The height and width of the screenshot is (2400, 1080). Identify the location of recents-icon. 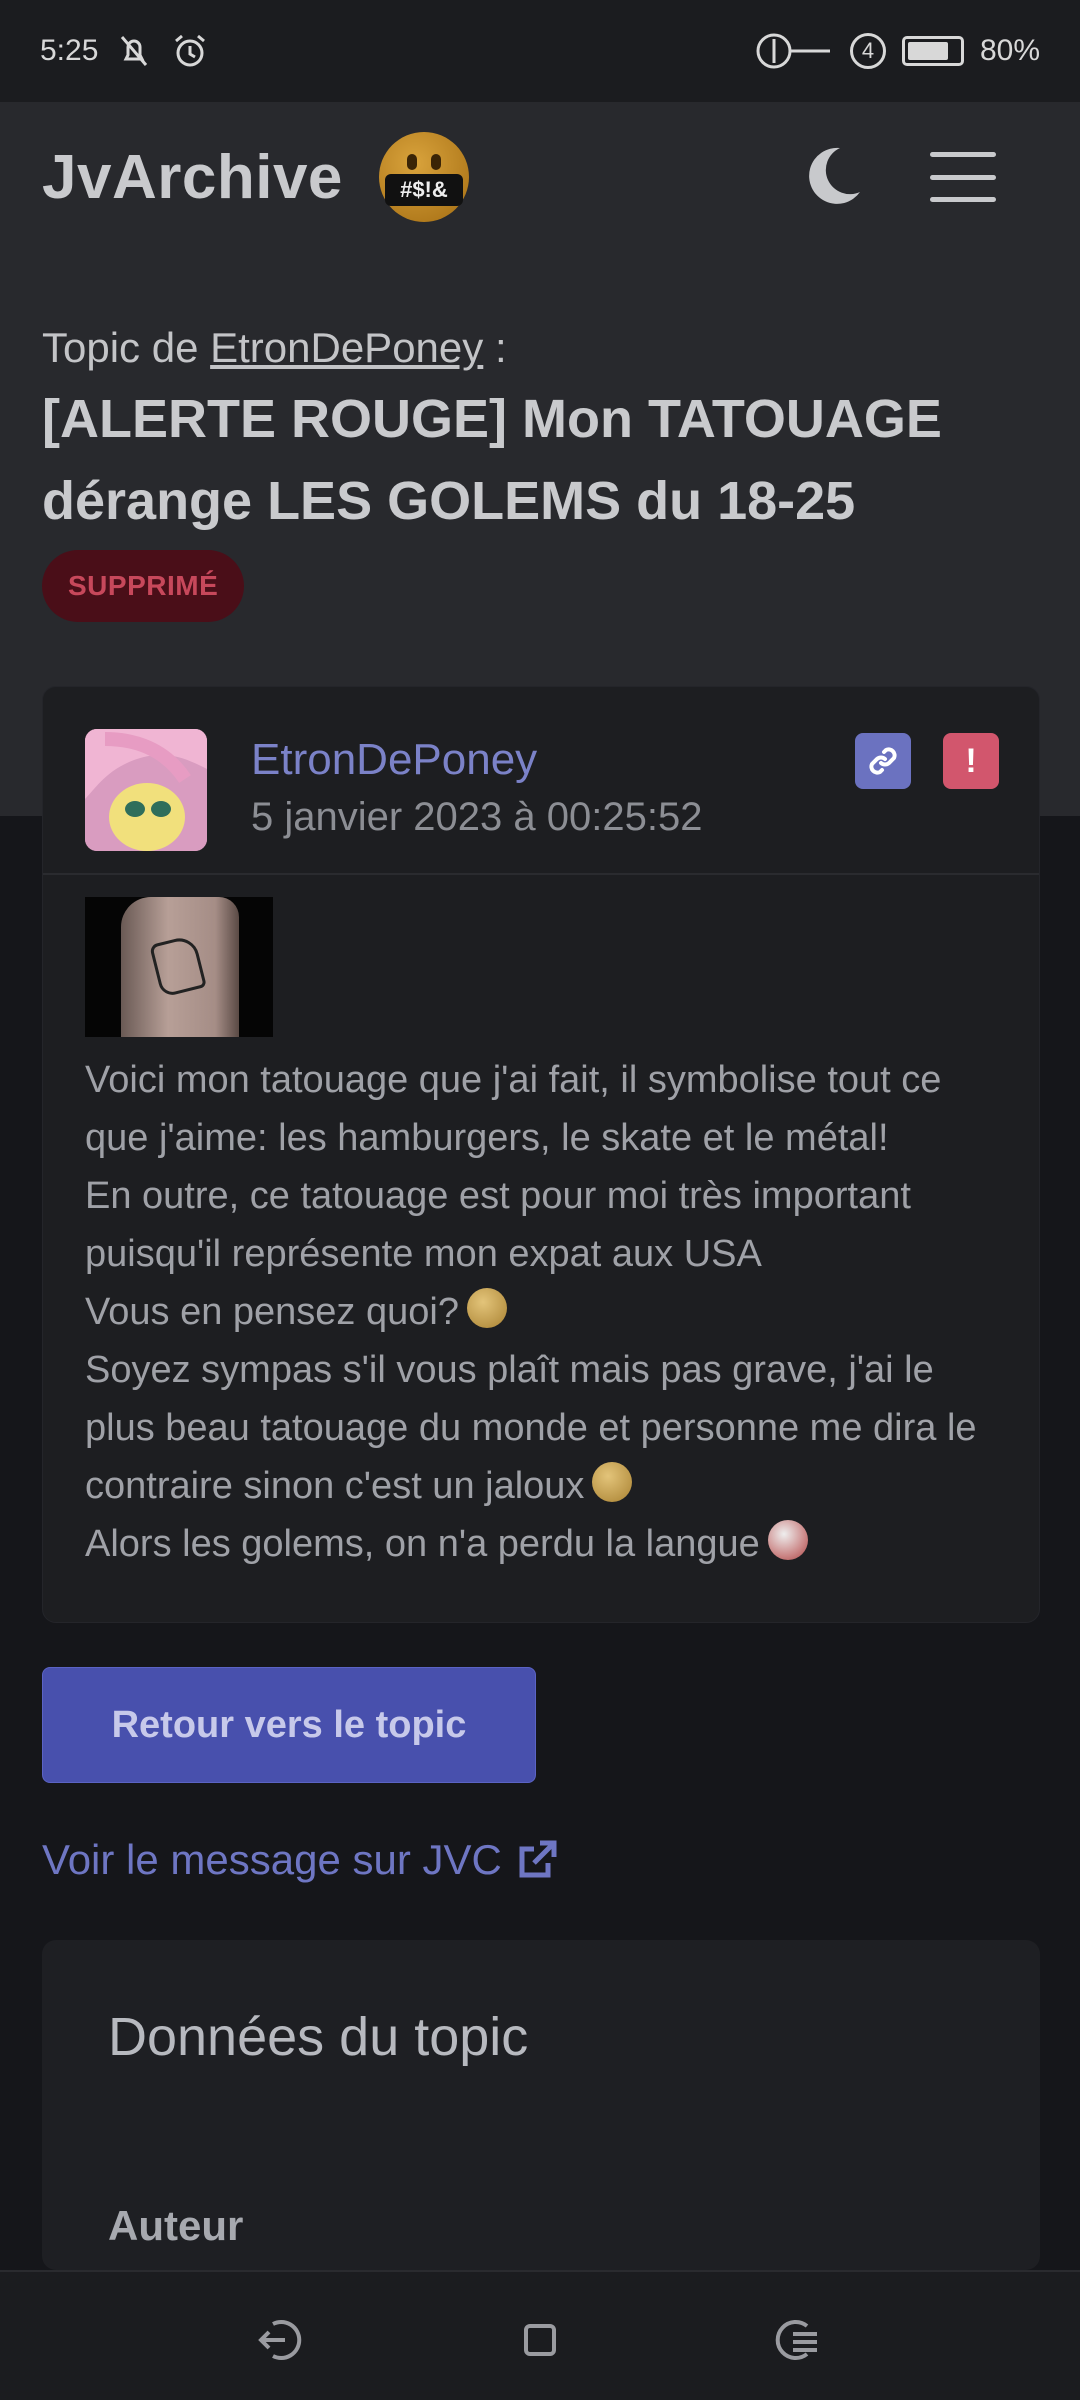
(795, 2340).